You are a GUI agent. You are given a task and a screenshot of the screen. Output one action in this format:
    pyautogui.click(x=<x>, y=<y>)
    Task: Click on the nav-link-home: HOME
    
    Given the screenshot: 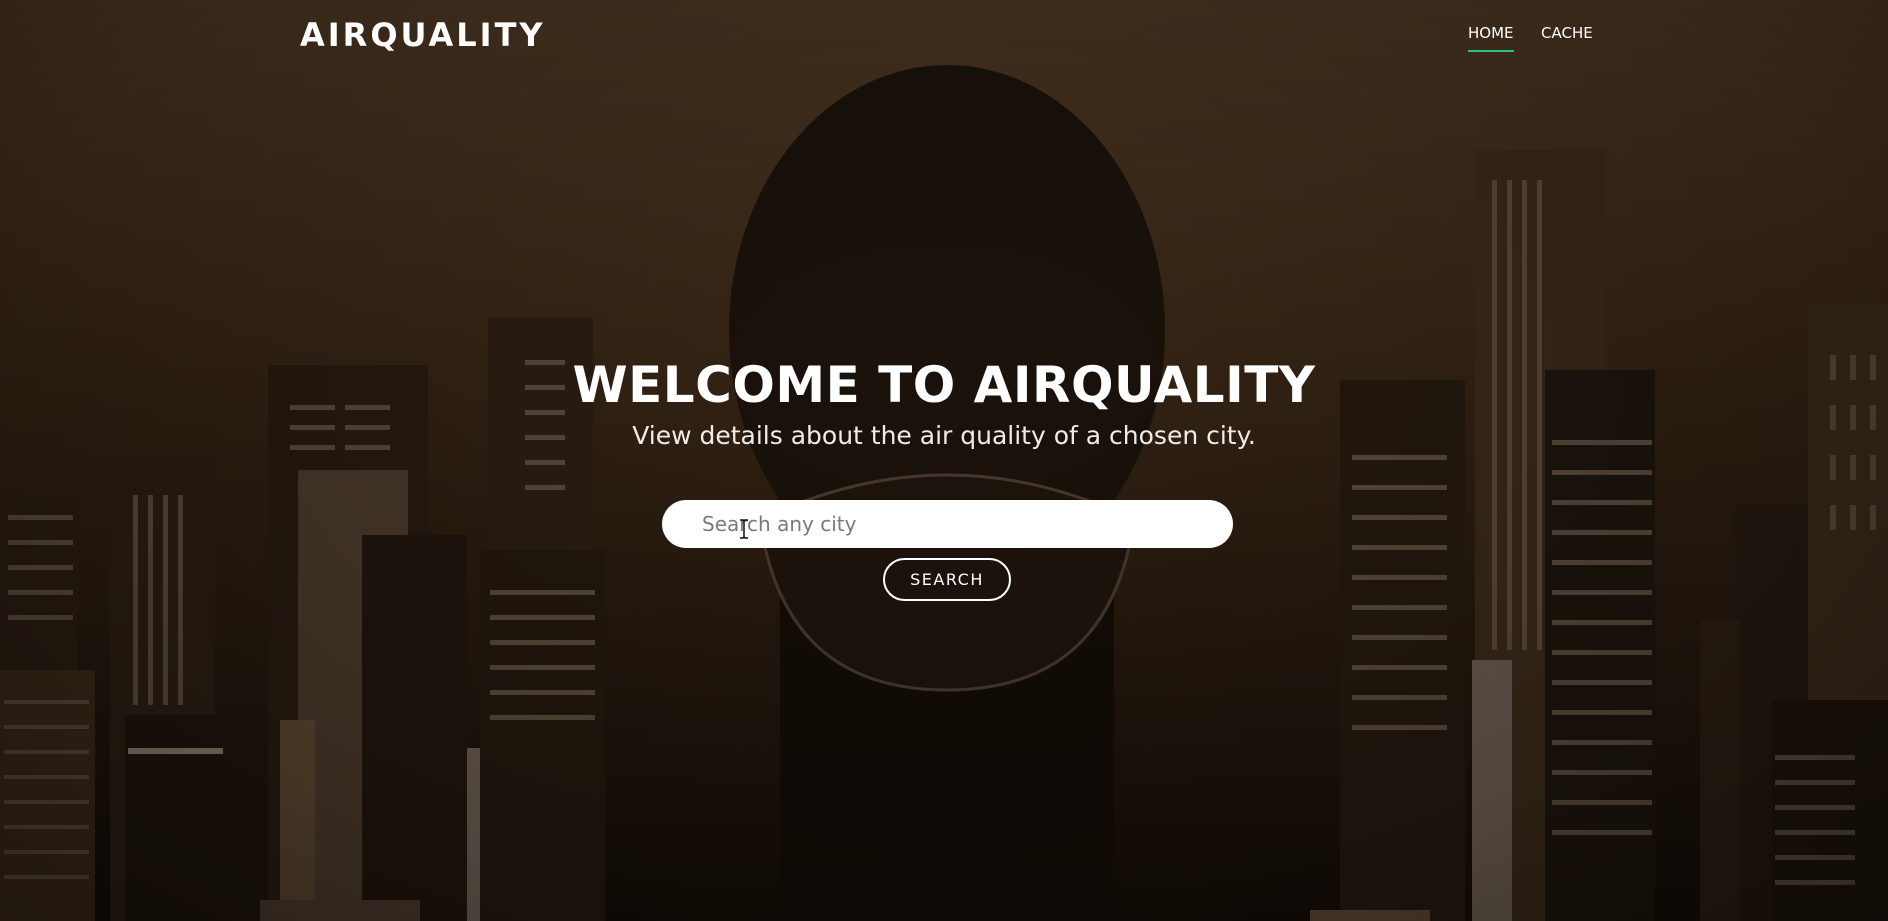 What is the action you would take?
    pyautogui.click(x=1491, y=38)
    